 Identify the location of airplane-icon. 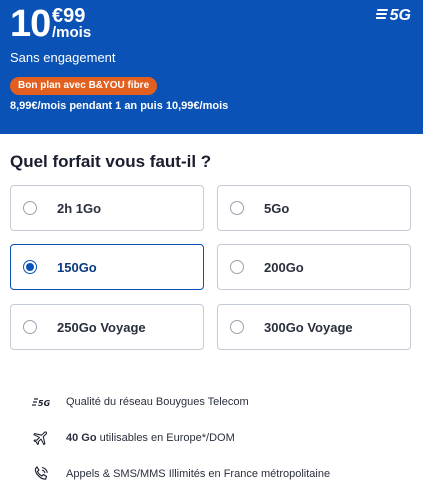
(41, 438).